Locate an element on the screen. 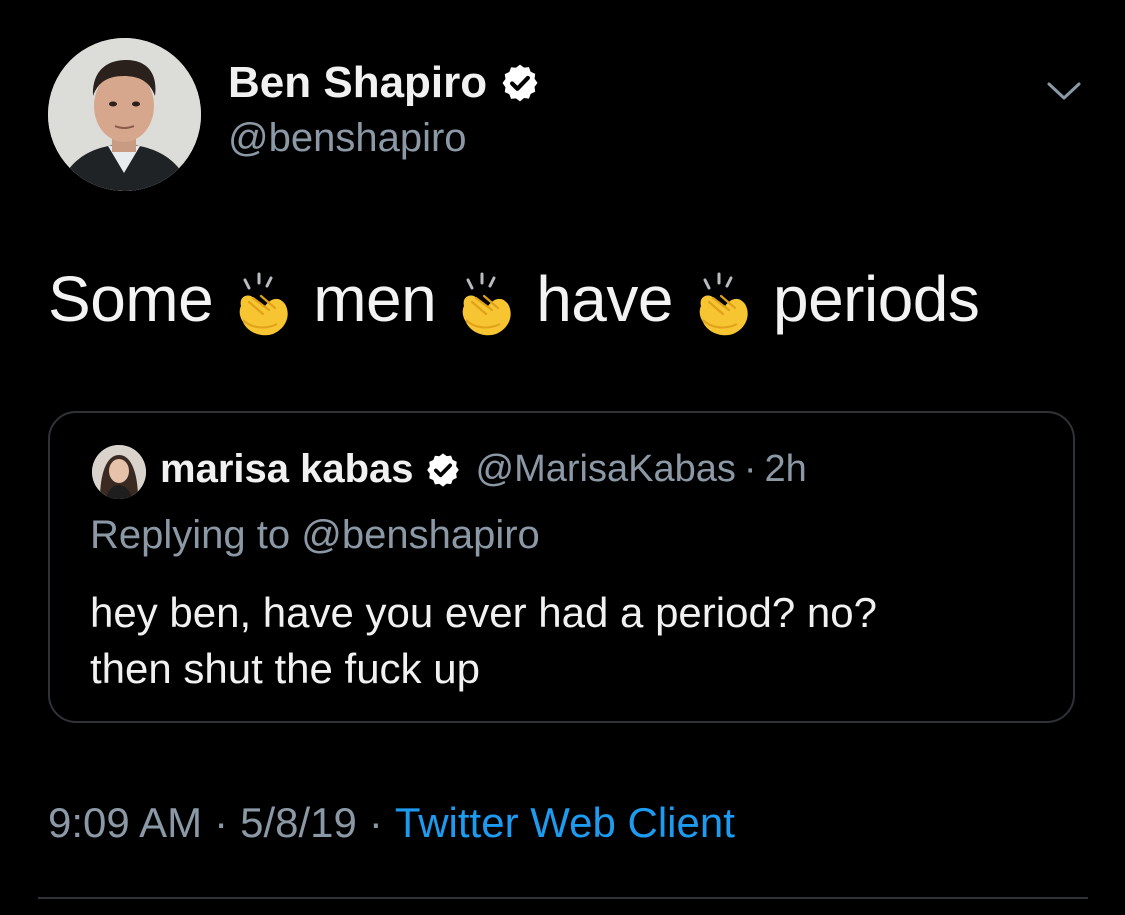 The image size is (1125, 915). tweet-meta: 9:09 AM · 5/8/19 · Twitter Web Client is located at coordinates (391, 823).